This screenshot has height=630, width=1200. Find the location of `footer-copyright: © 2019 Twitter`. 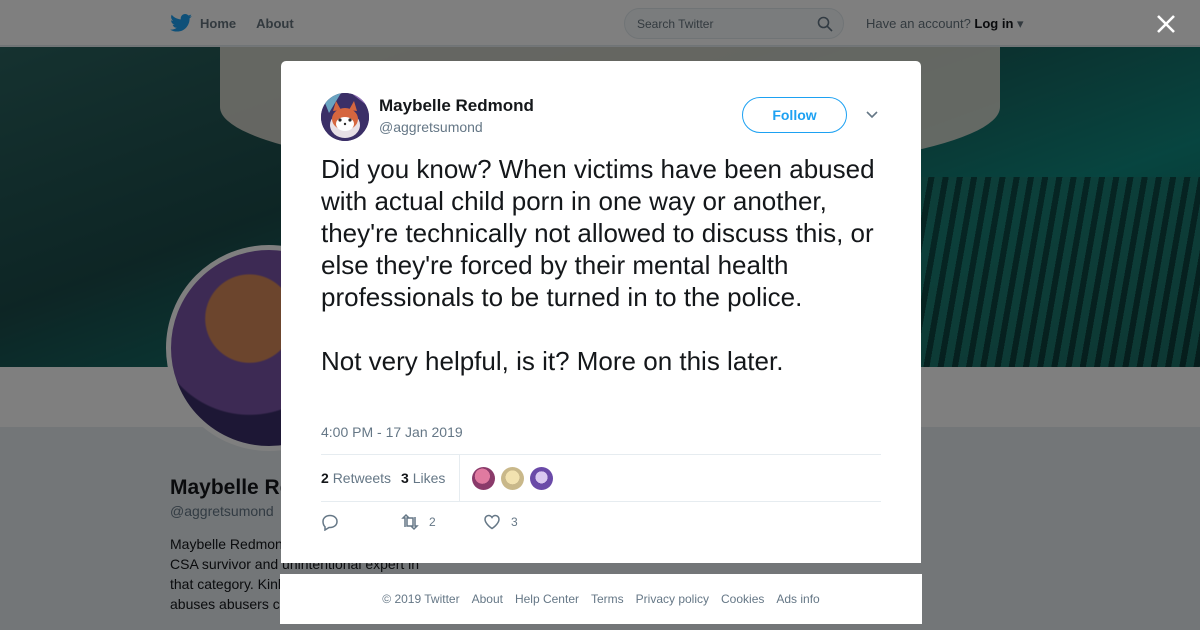

footer-copyright: © 2019 Twitter is located at coordinates (421, 599).